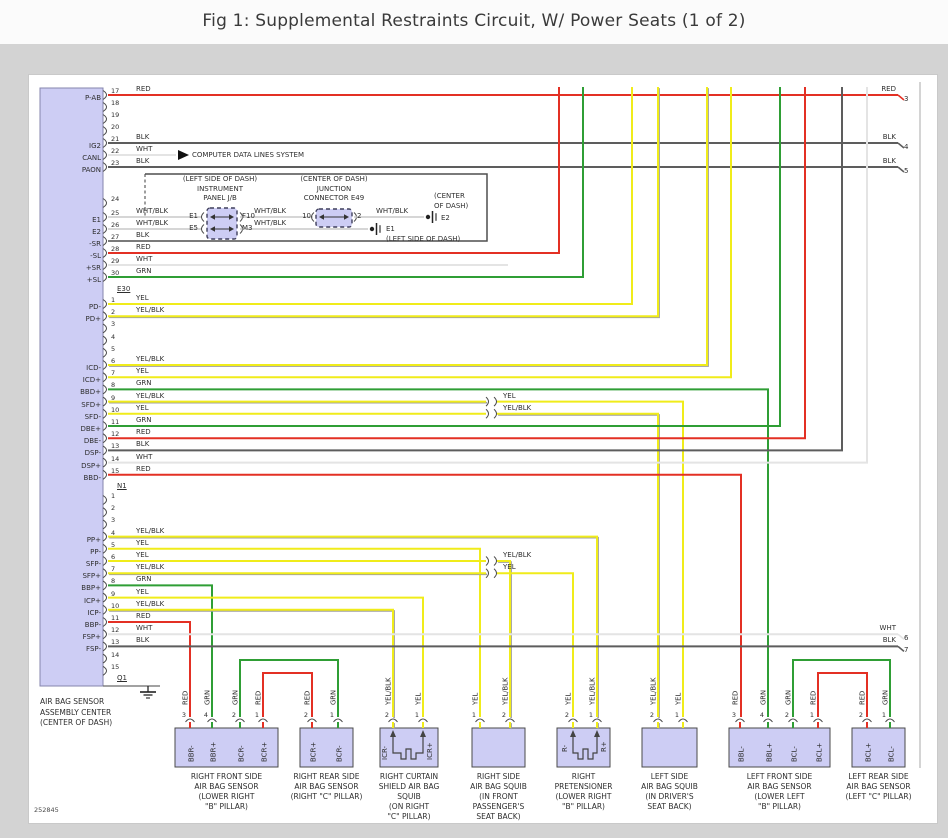  Describe the element at coordinates (122, 678) in the screenshot. I see `connector-id-q1: Q1` at that location.